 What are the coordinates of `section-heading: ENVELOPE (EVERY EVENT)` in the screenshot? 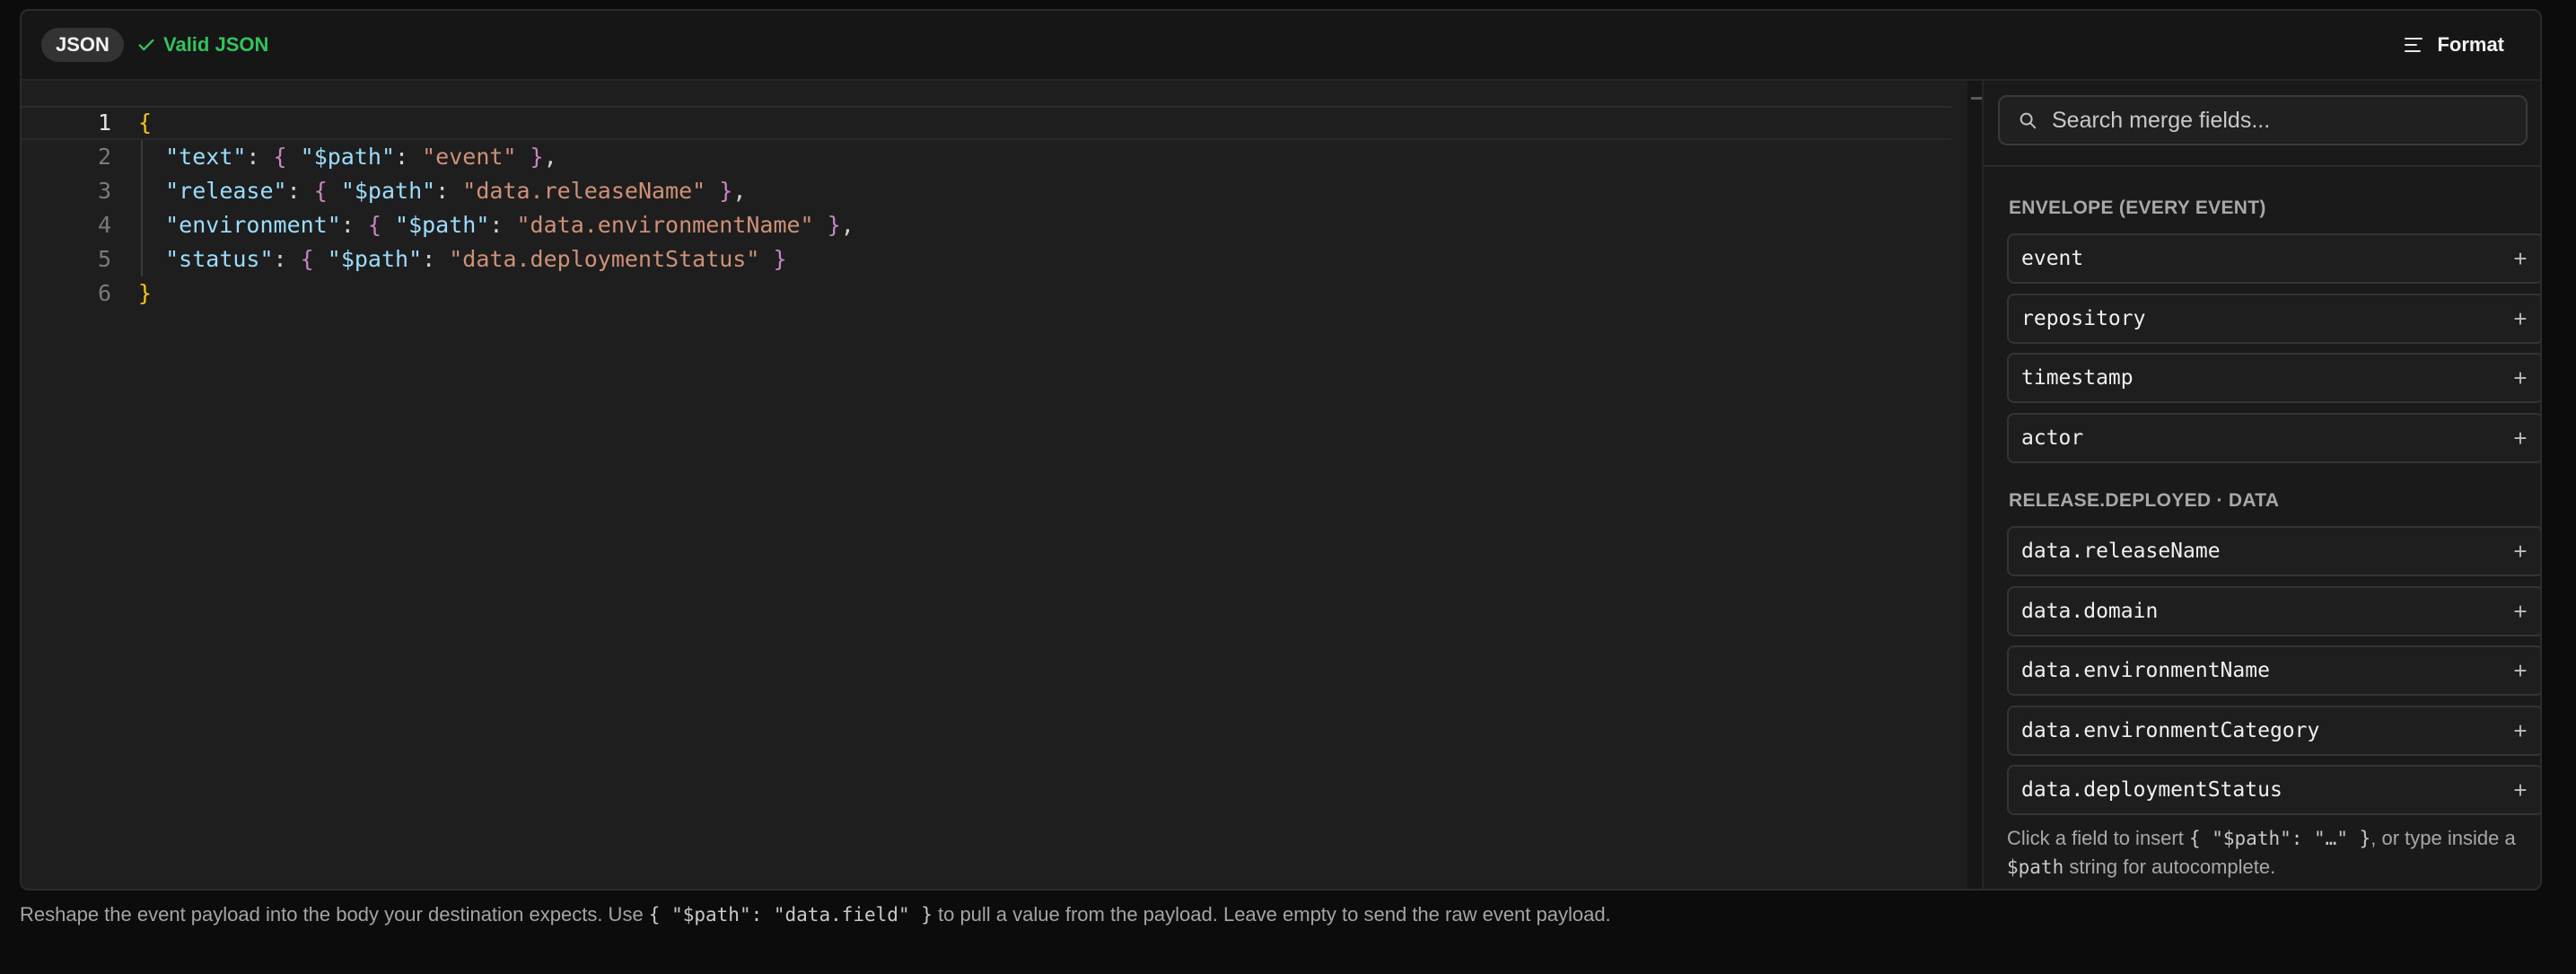 It's located at (2137, 207).